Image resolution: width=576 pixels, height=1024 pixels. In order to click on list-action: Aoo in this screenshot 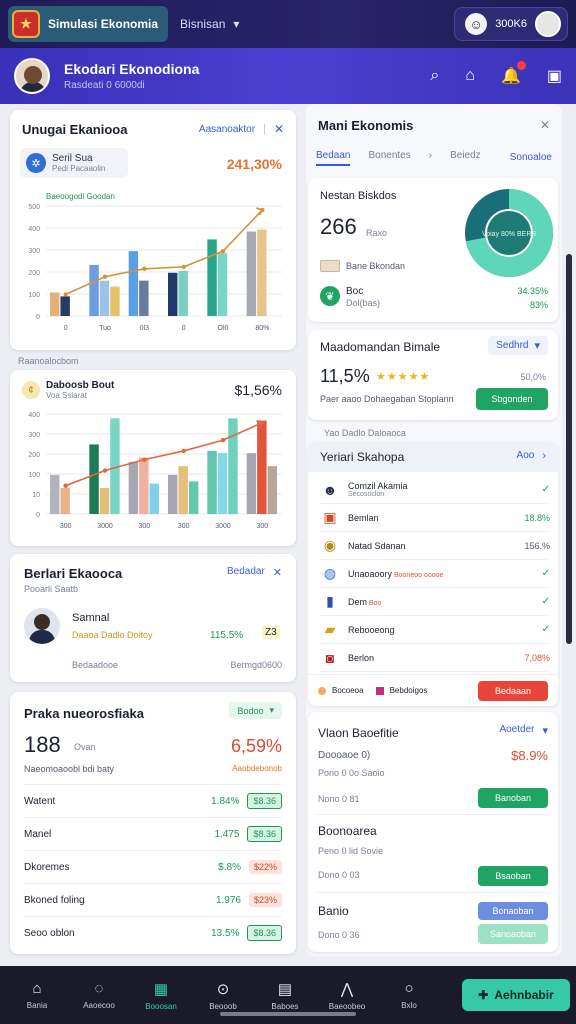, I will do `click(526, 456)`.